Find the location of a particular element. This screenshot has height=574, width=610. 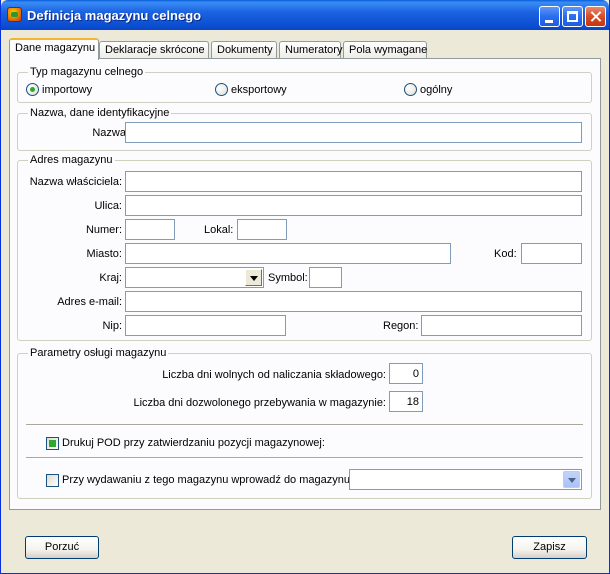

tab-deklaracje-skrocone: Deklaracje skrócone is located at coordinates (154, 50).